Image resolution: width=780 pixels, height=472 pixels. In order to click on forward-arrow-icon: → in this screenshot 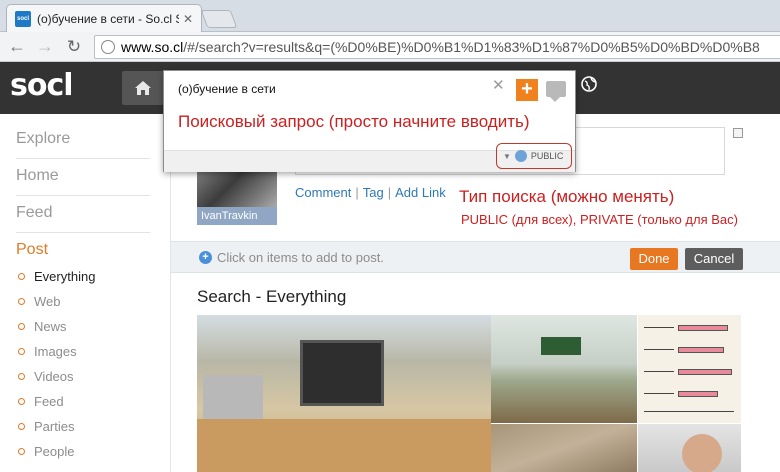, I will do `click(45, 46)`.